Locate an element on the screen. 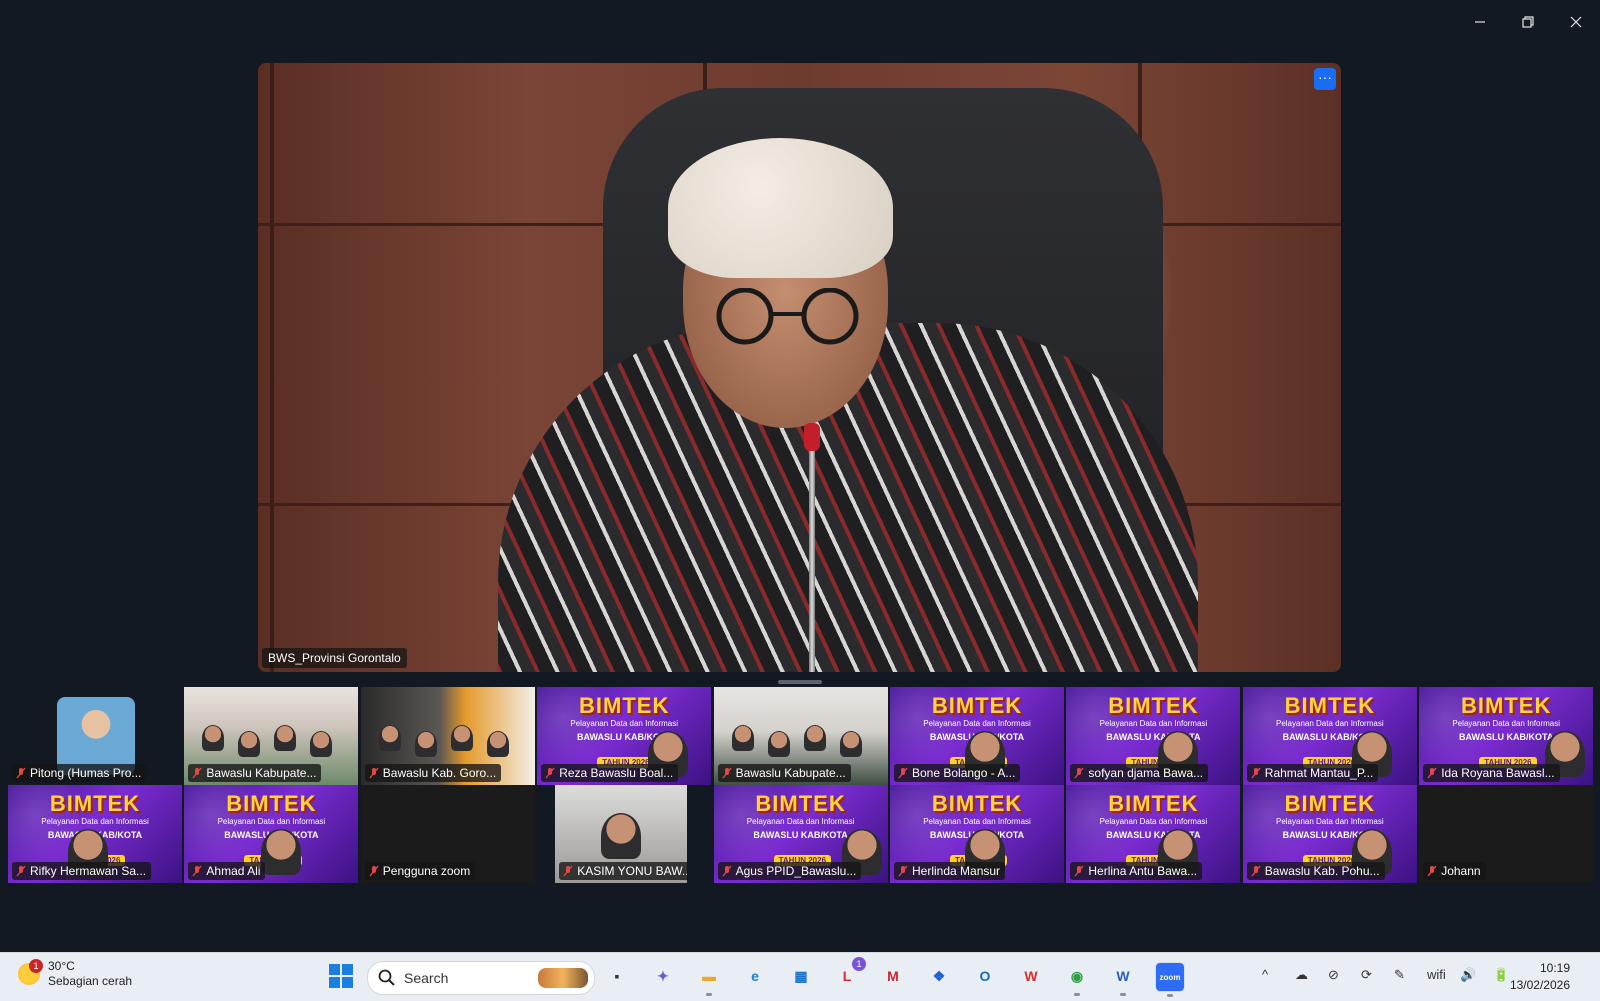 This screenshot has width=1600, height=1001. windows-start-icon is located at coordinates (341, 976).